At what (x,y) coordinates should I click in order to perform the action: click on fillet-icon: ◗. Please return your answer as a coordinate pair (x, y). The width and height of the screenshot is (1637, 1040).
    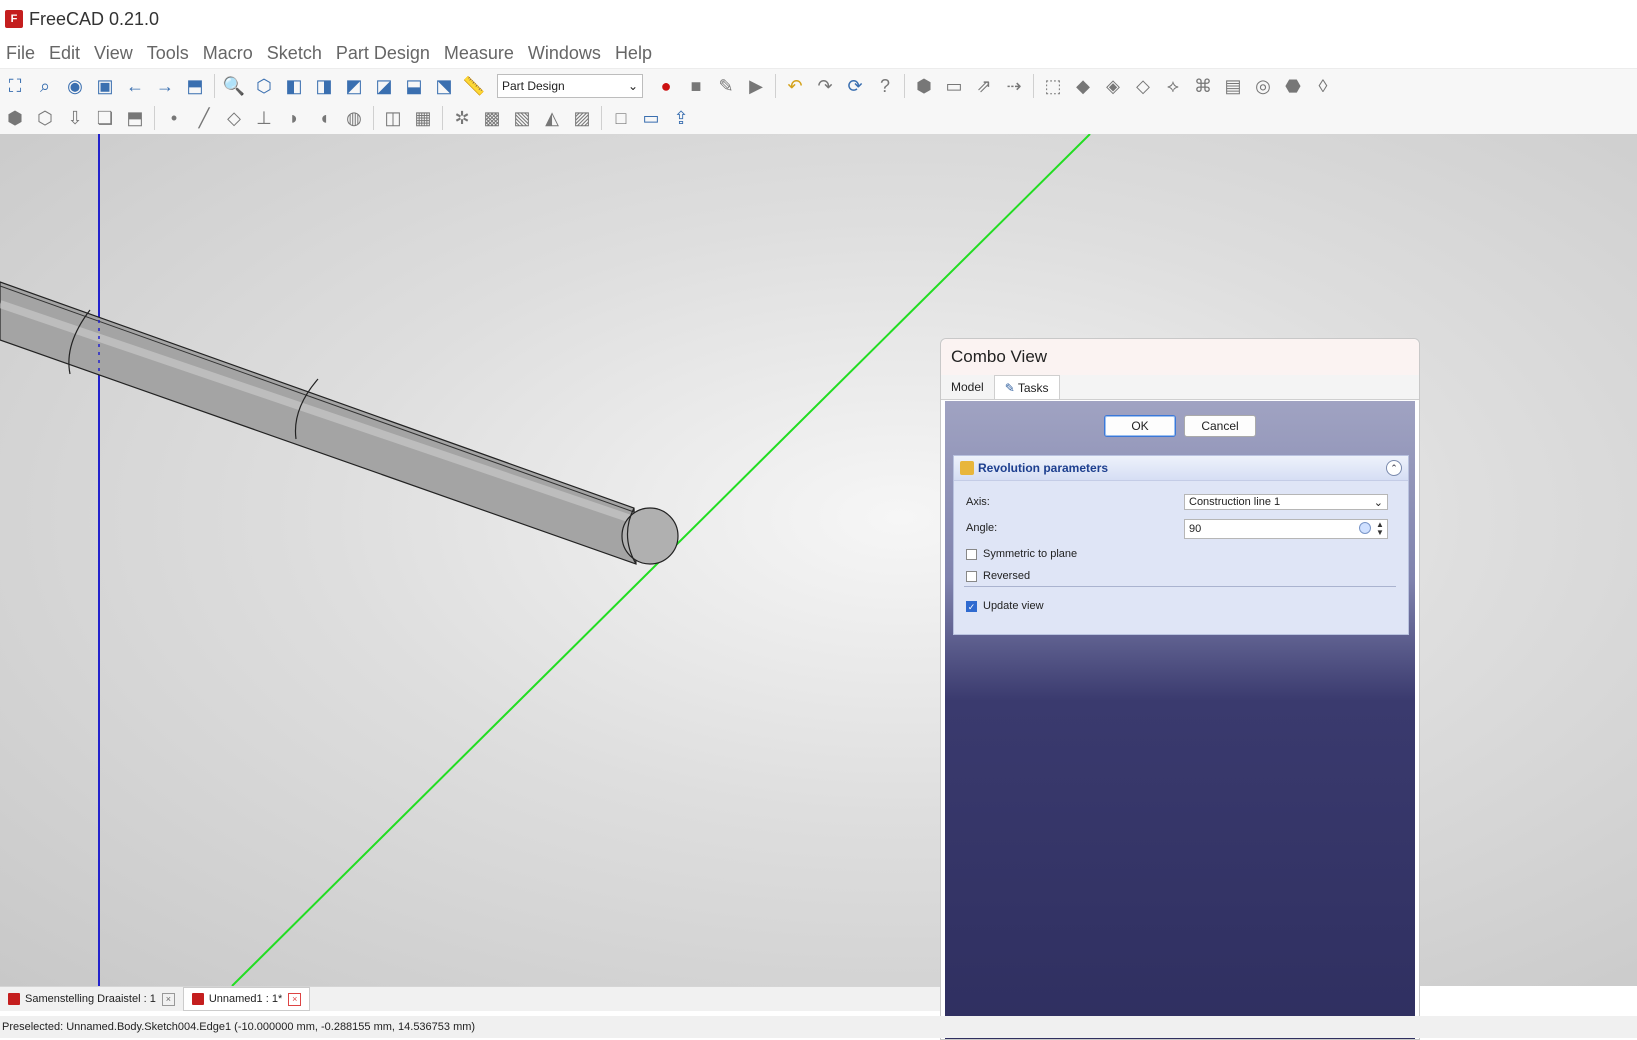
    Looking at the image, I should click on (294, 118).